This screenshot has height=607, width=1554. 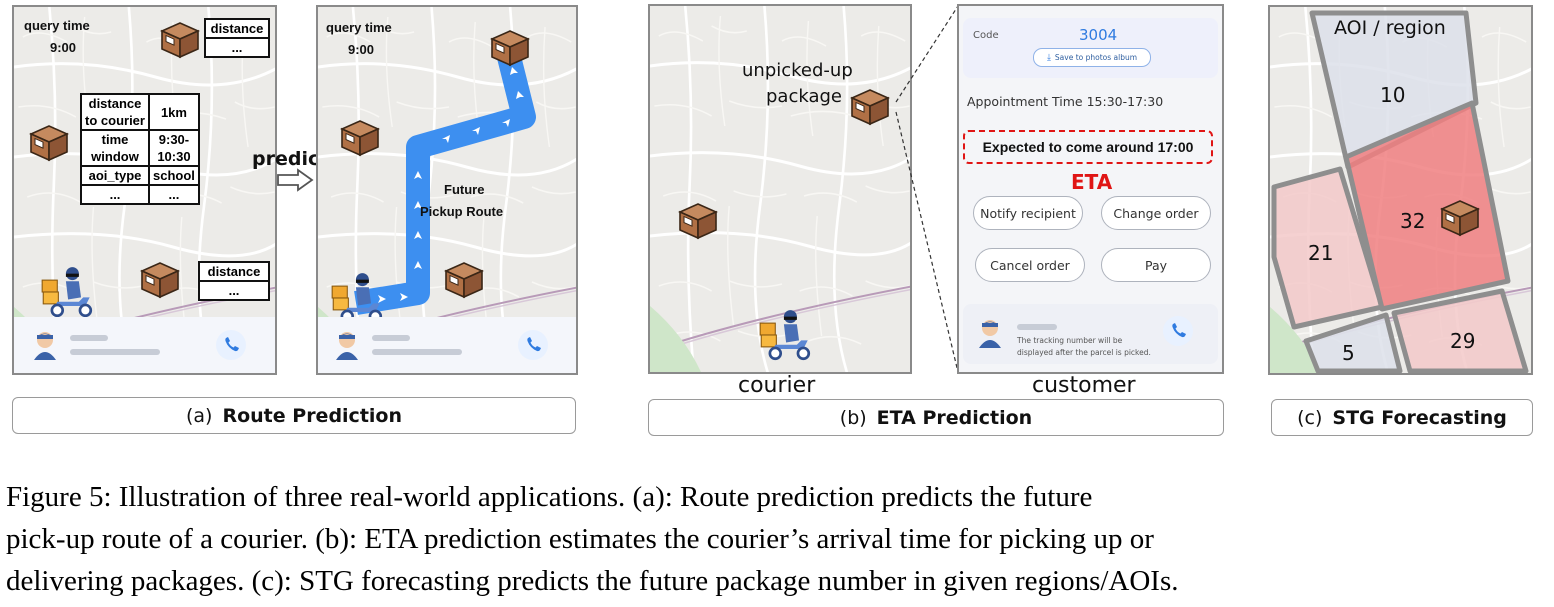 I want to click on tracking-note: The tracking number will be, so click(x=1070, y=340).